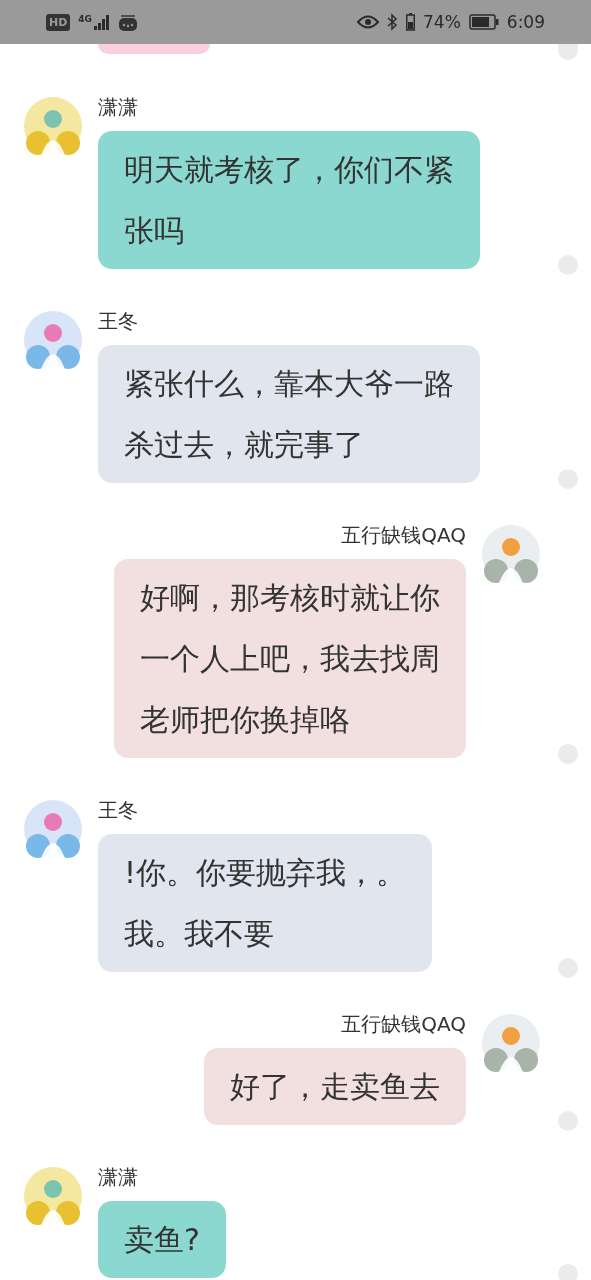 The width and height of the screenshot is (591, 1280). I want to click on hd-badge: HD, so click(58, 22).